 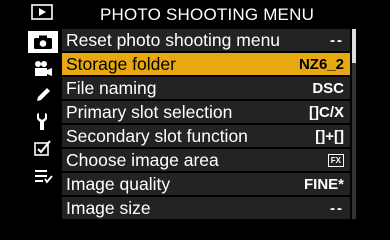 I want to click on camera-icon, so click(x=43, y=42).